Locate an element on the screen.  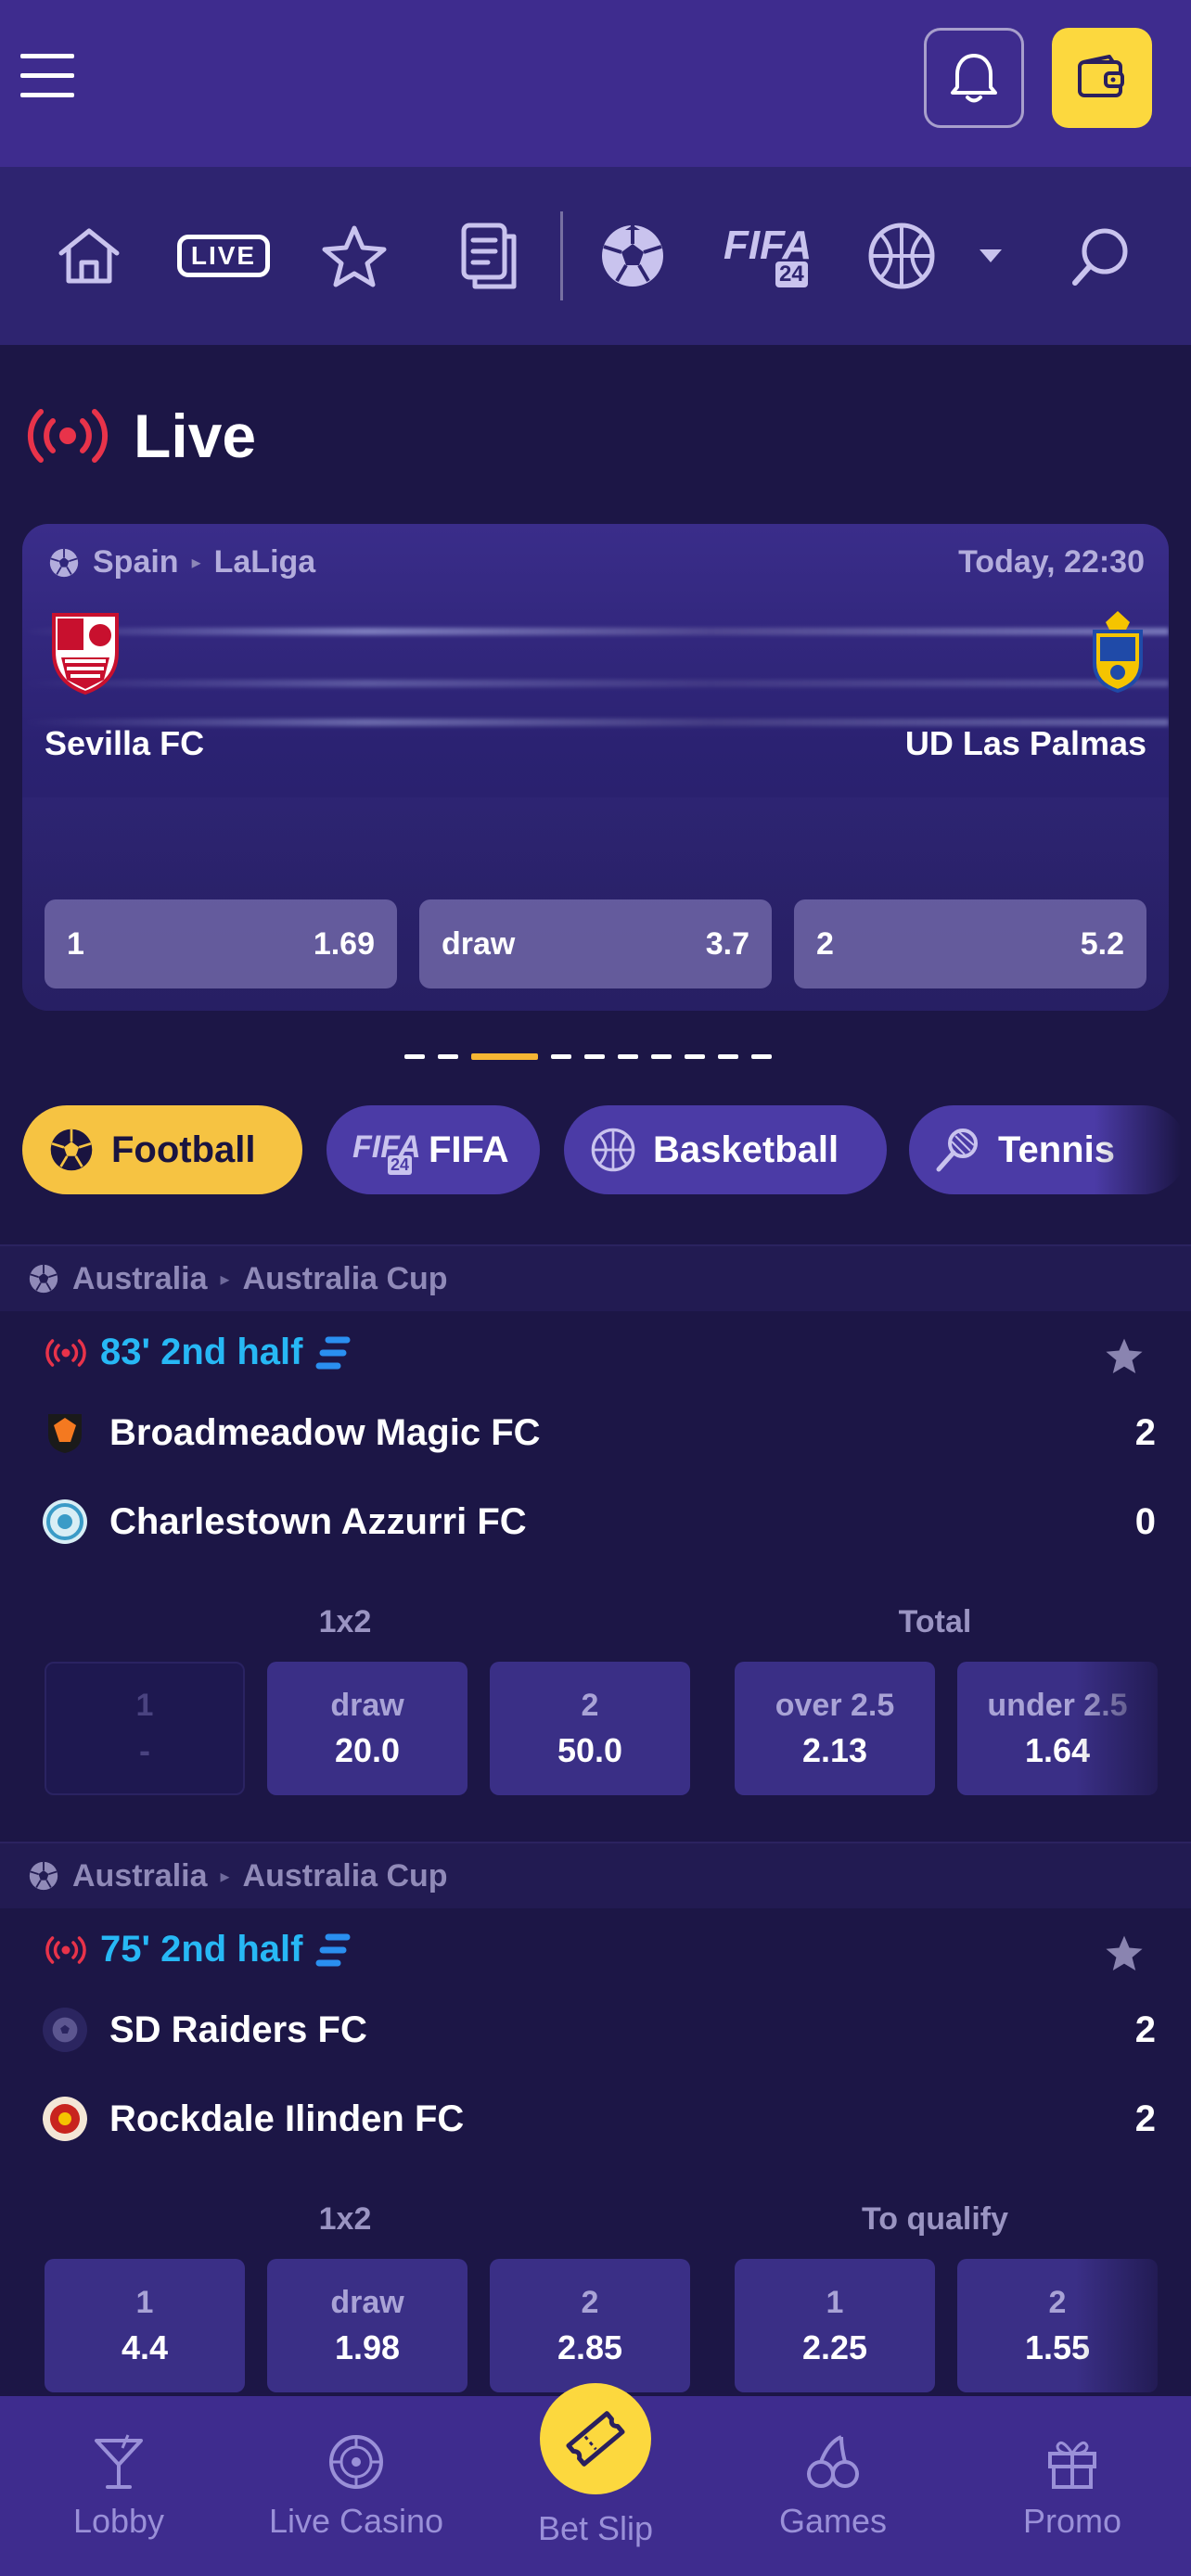
chevron-down-icon is located at coordinates (990, 256).